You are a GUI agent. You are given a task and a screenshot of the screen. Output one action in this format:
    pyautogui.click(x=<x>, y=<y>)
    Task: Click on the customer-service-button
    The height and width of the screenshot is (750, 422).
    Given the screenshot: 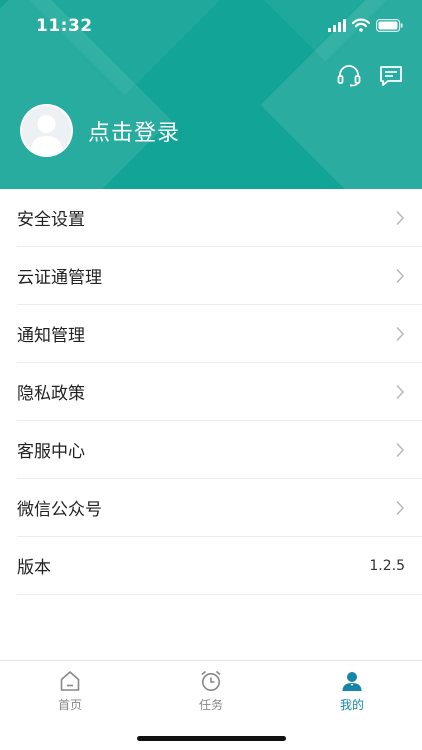 What is the action you would take?
    pyautogui.click(x=349, y=76)
    